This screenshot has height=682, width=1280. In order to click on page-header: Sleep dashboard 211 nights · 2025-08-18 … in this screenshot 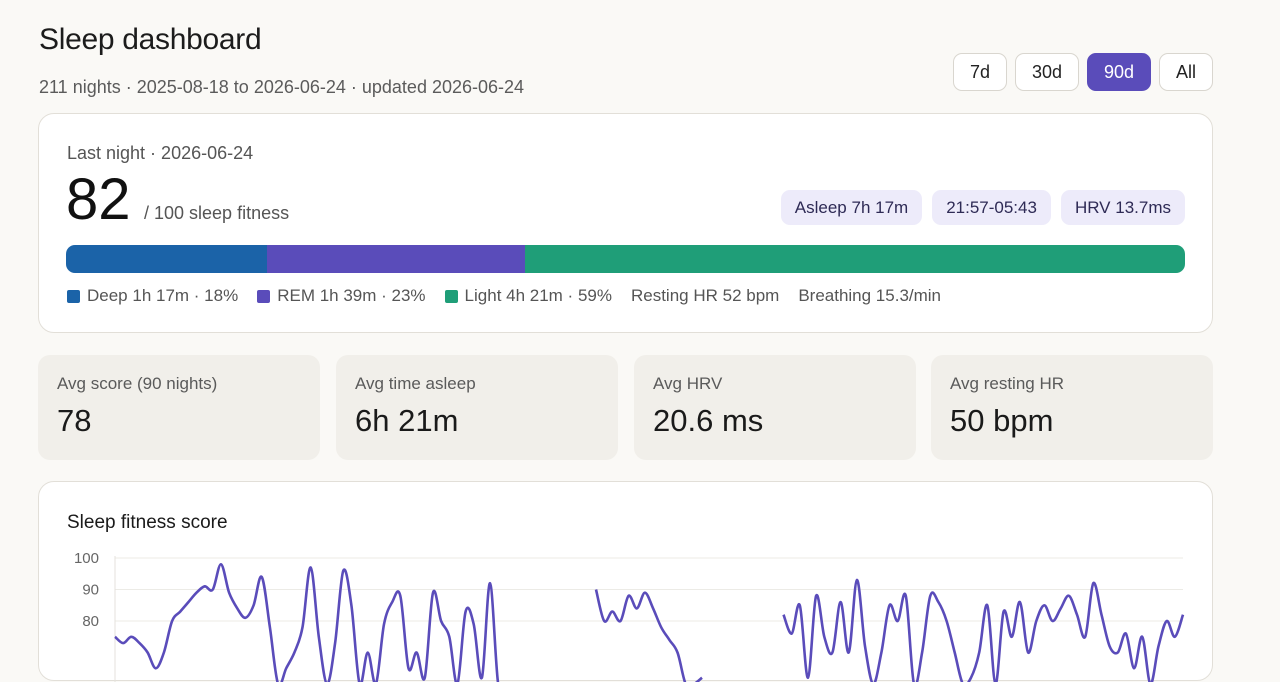, I will do `click(281, 60)`.